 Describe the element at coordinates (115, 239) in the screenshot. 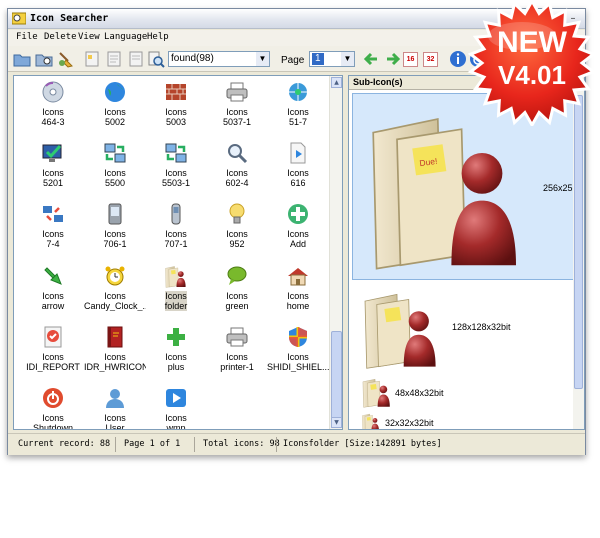

I see `icon-item-label: Icons 706-1` at that location.